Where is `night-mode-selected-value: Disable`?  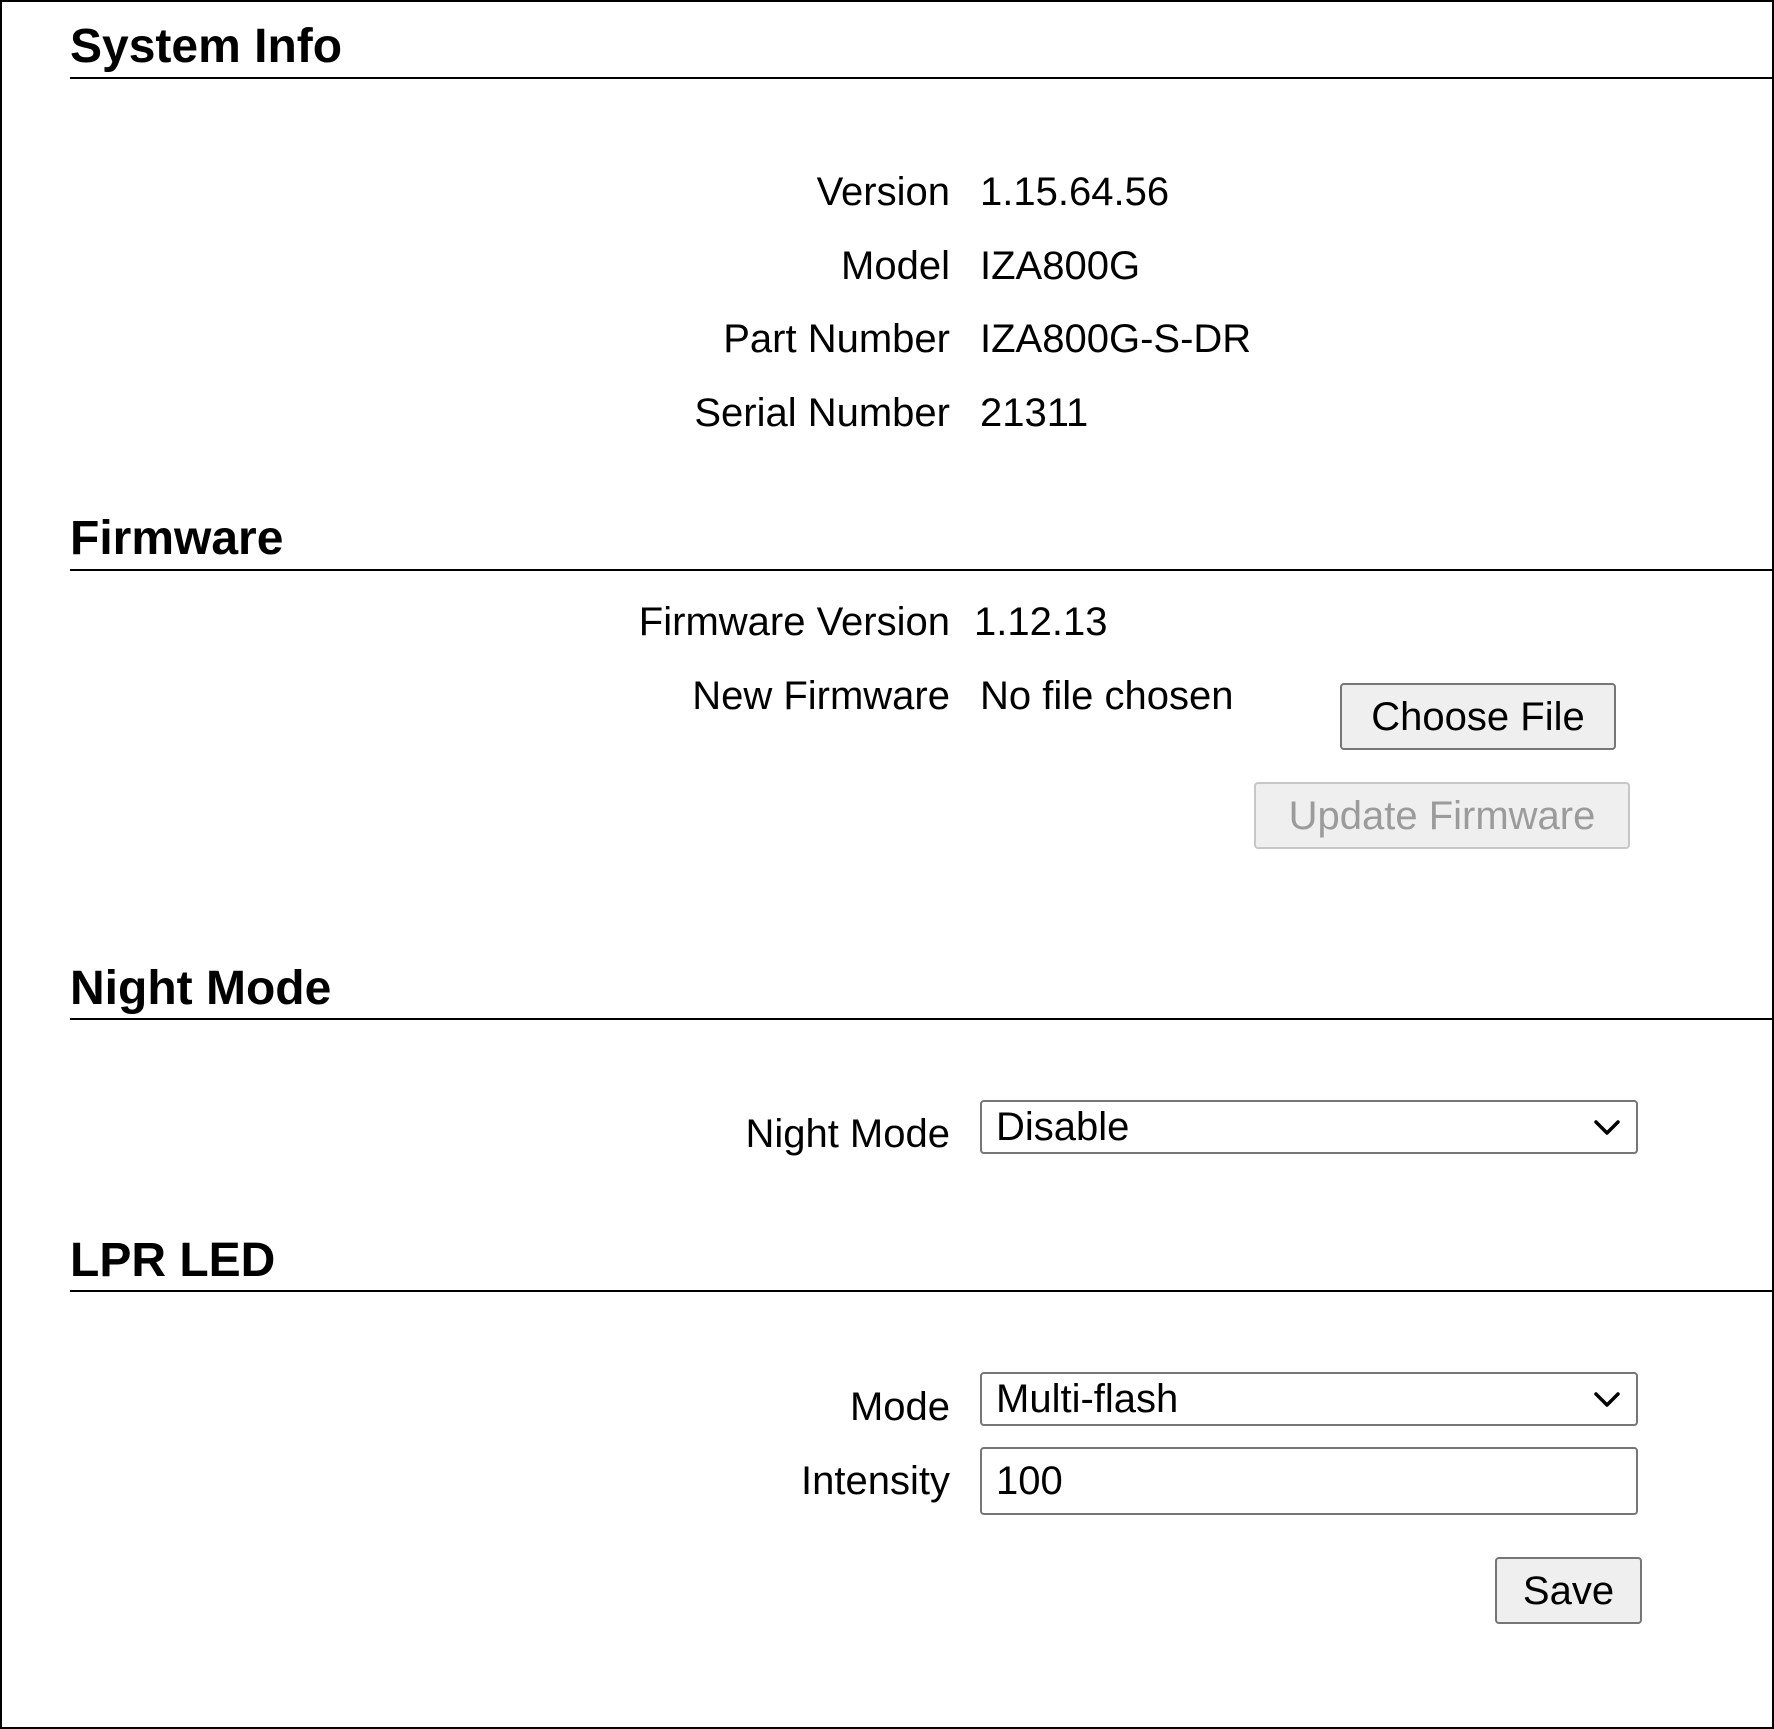 night-mode-selected-value: Disable is located at coordinates (1063, 1127).